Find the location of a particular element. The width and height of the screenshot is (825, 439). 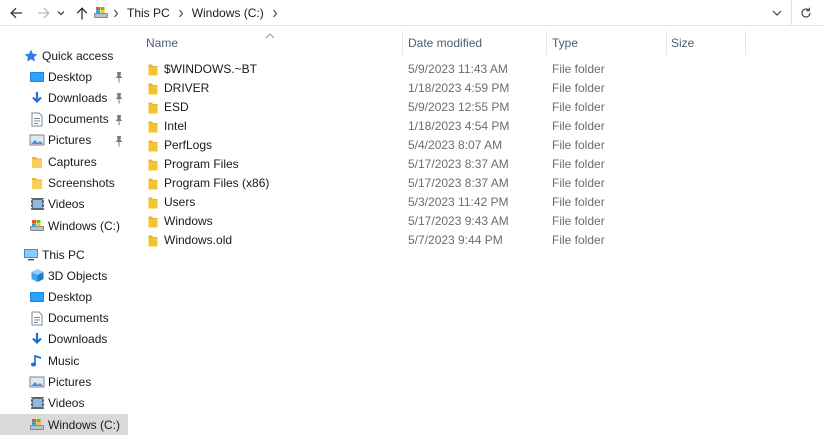

nav-quick-access: Quick access is located at coordinates (64, 55).